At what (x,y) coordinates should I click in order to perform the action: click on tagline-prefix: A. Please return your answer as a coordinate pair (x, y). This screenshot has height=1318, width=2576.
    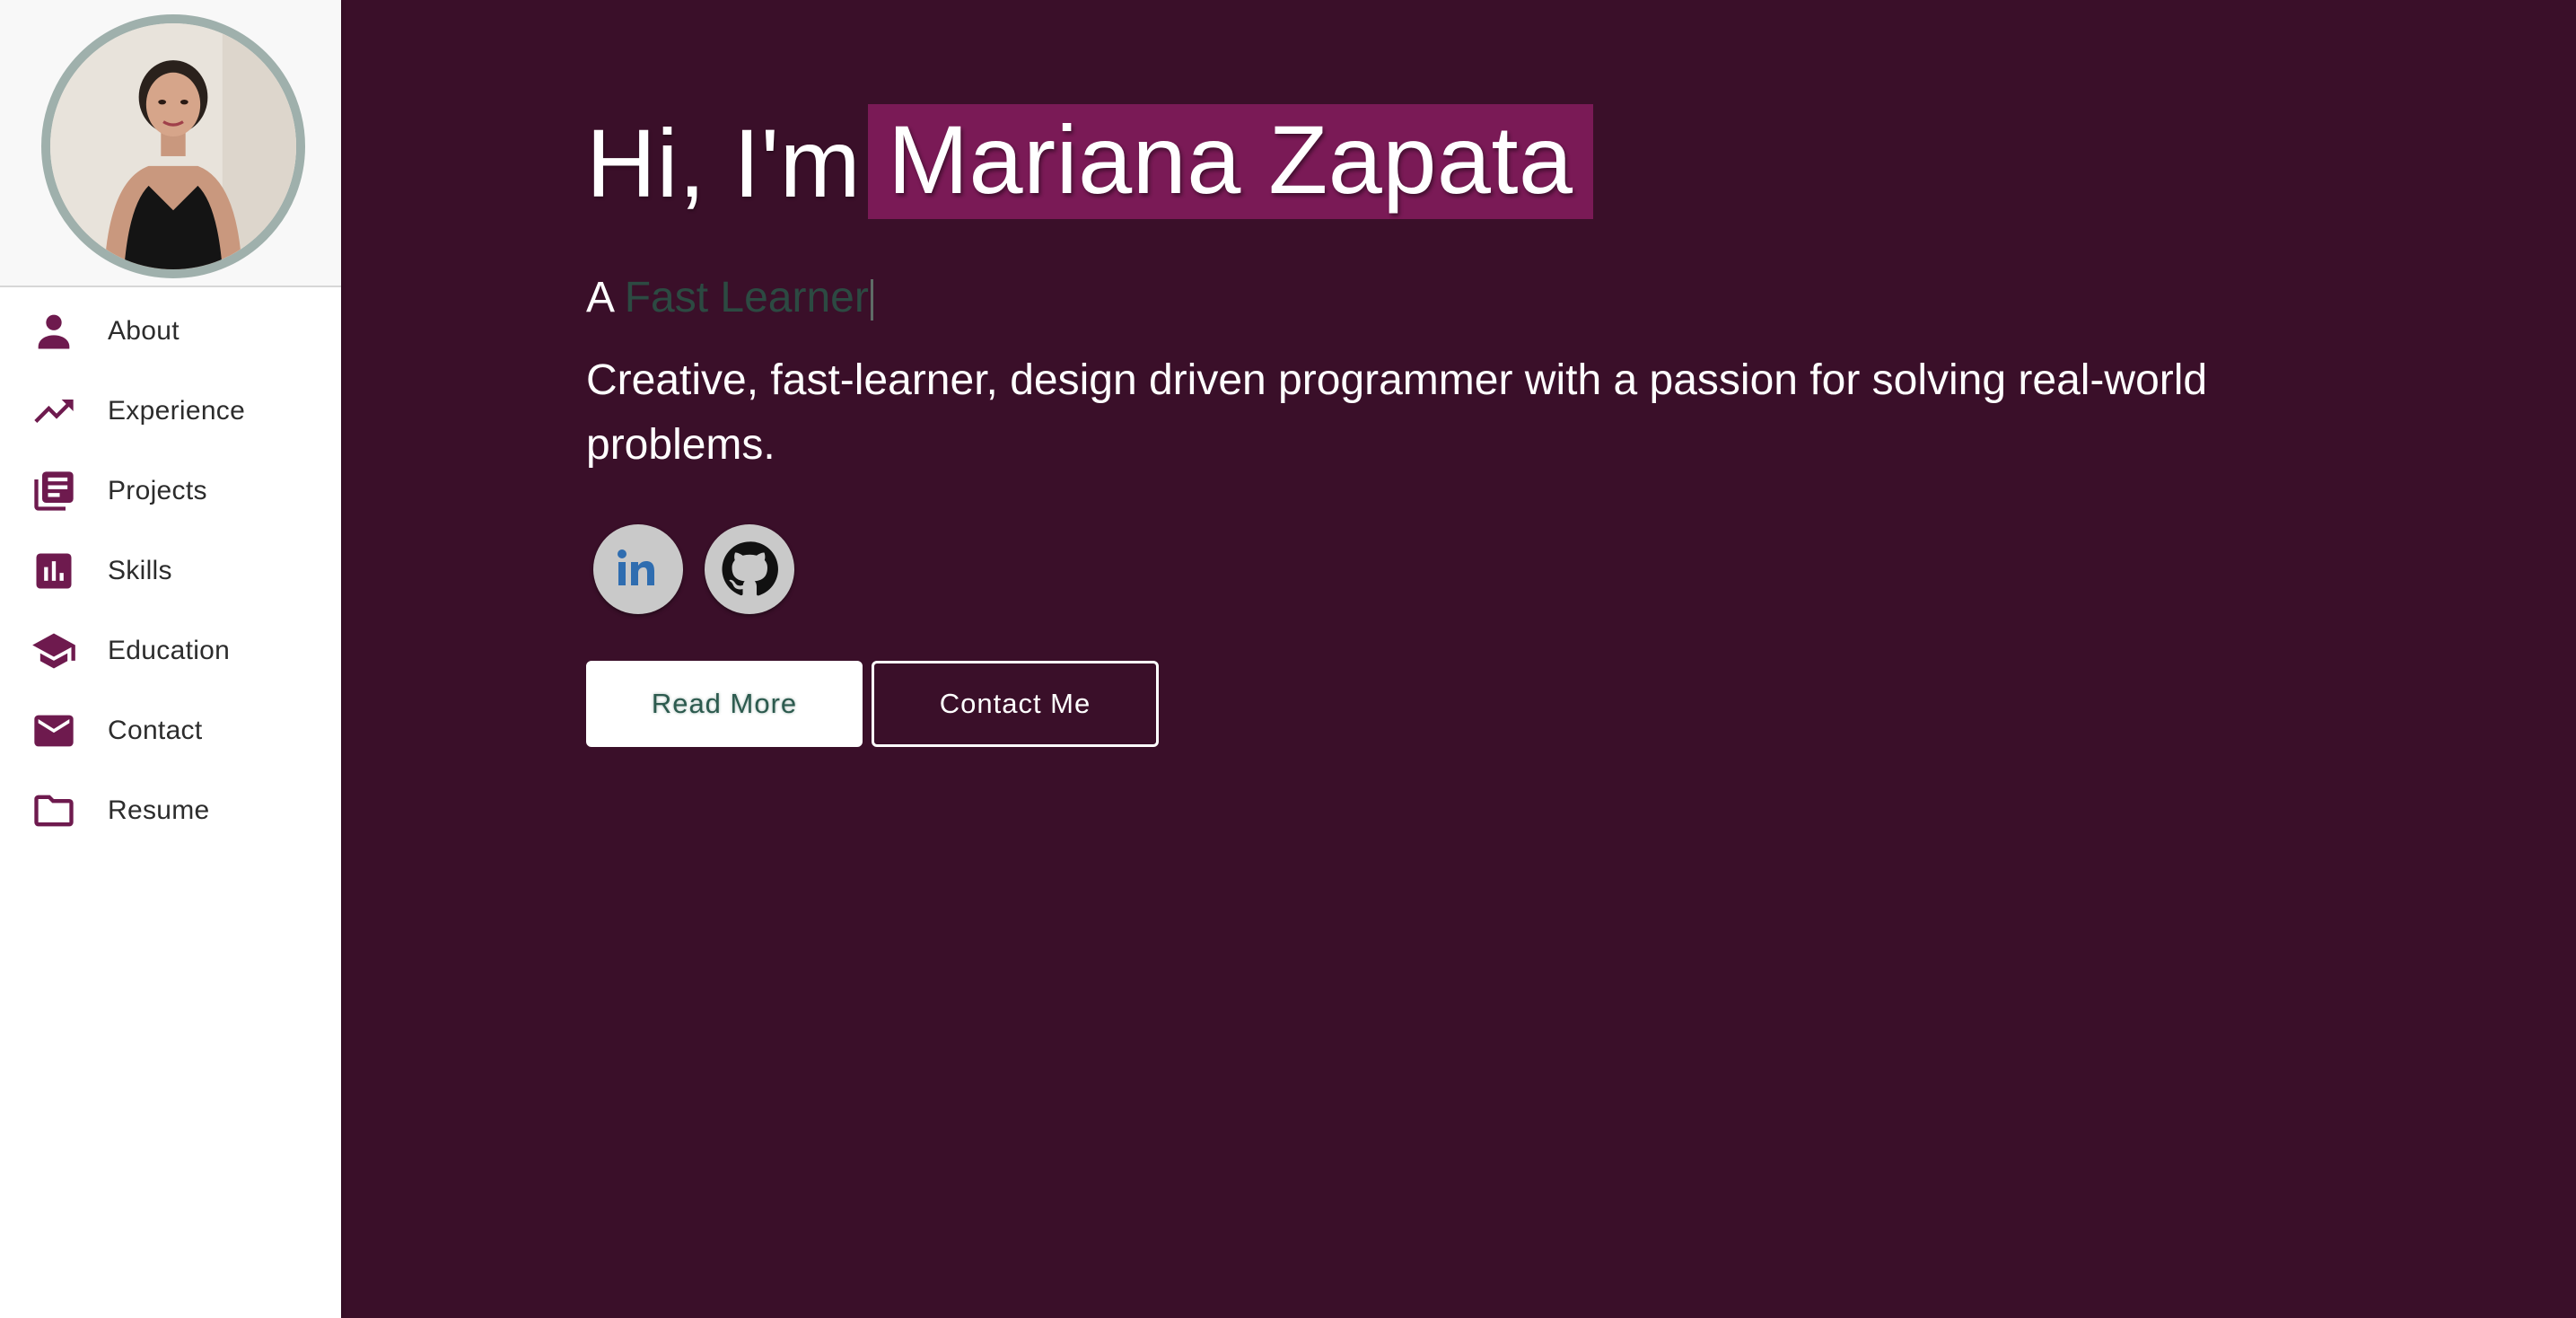
    Looking at the image, I should click on (599, 297).